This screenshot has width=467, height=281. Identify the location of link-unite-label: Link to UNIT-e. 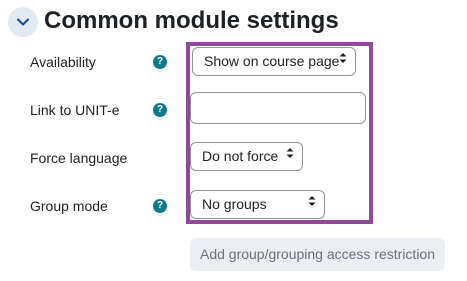
(75, 110).